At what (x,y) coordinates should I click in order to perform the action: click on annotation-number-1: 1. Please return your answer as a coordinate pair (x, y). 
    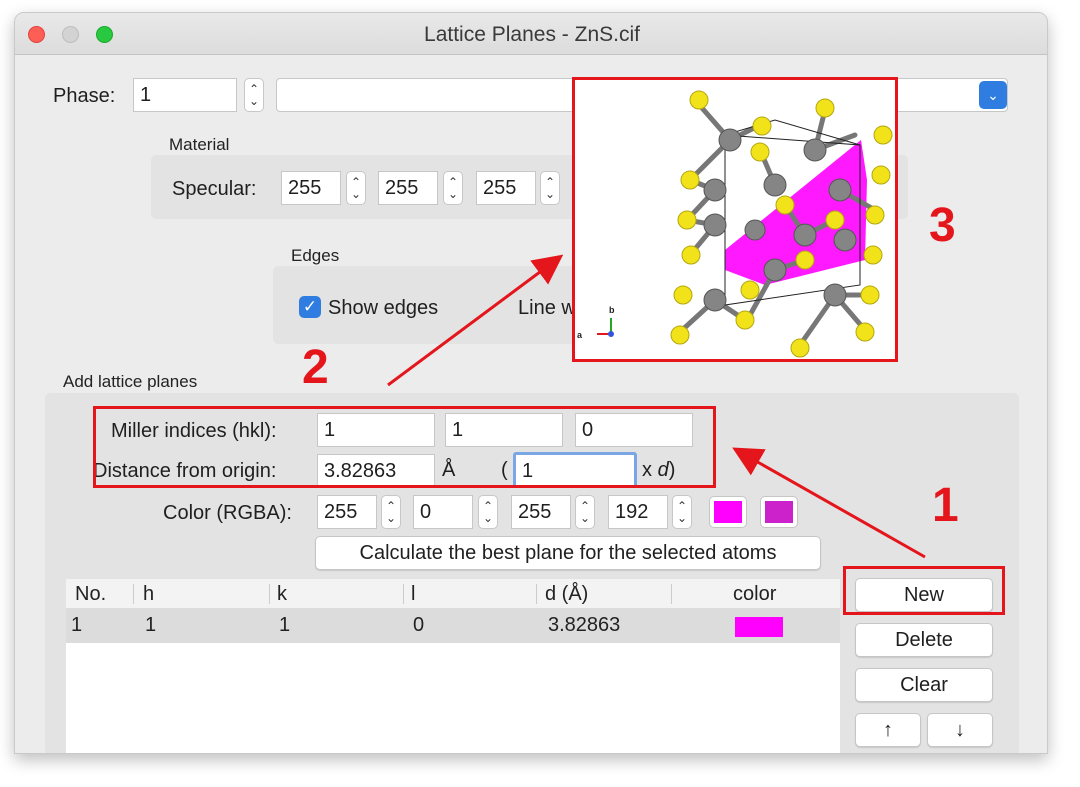
    Looking at the image, I should click on (945, 505).